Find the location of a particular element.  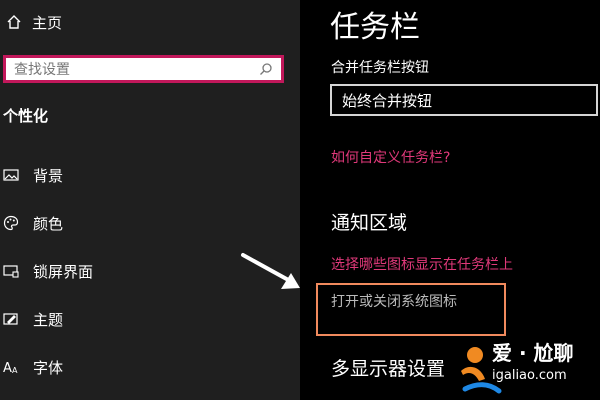

personalization-title: 个性化 is located at coordinates (26, 116).